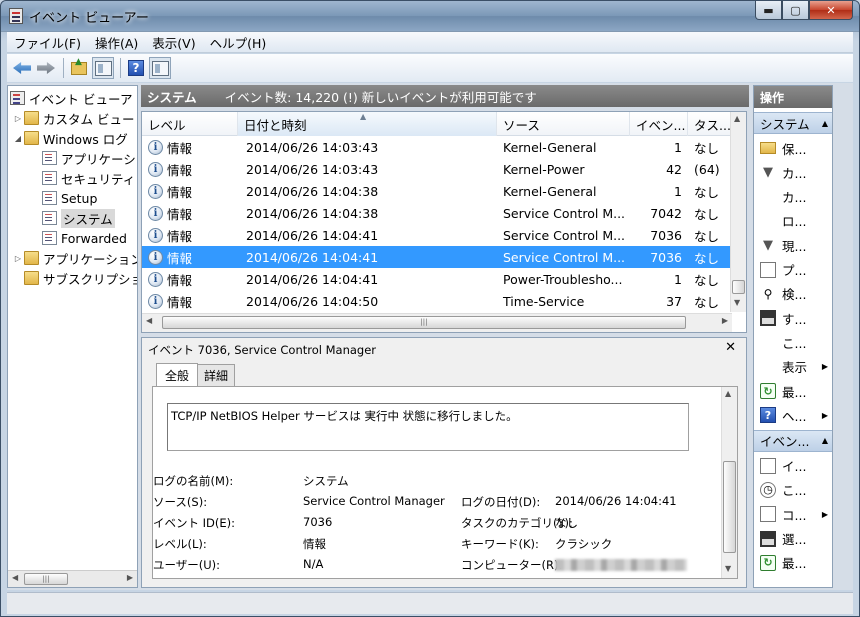 The width and height of the screenshot is (860, 617). I want to click on field-keywords-value: クラシック, so click(583, 544).